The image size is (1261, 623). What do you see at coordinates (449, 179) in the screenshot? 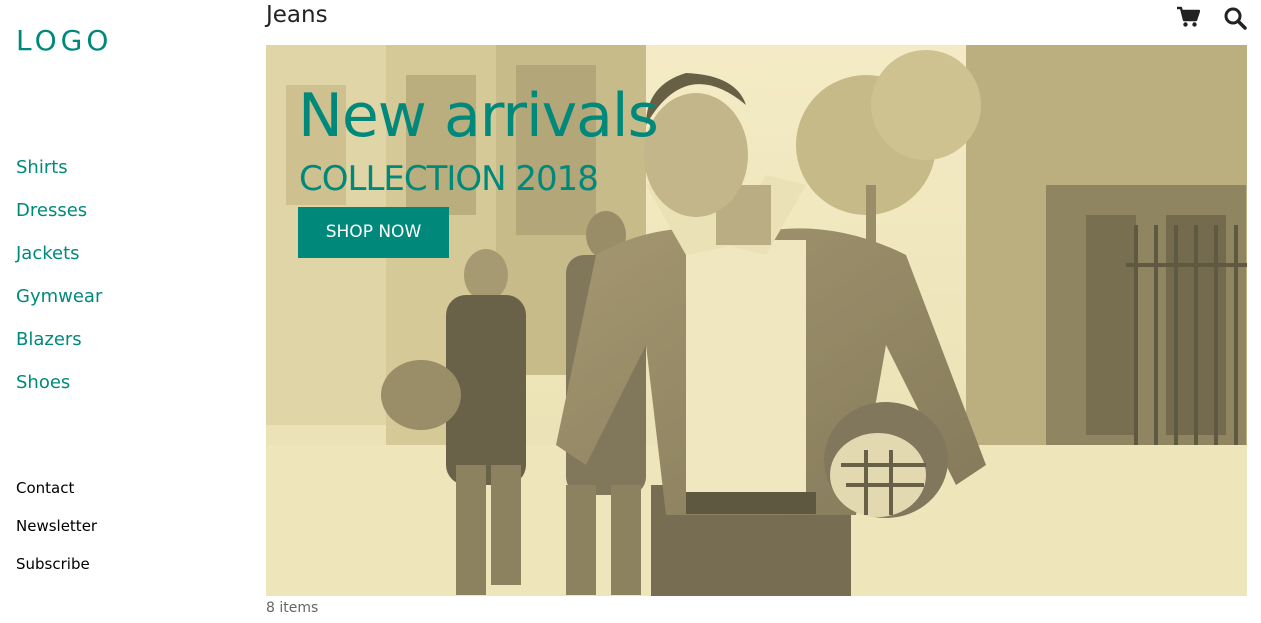
I see `hero-subtitle: COLLECTION 2018` at bounding box center [449, 179].